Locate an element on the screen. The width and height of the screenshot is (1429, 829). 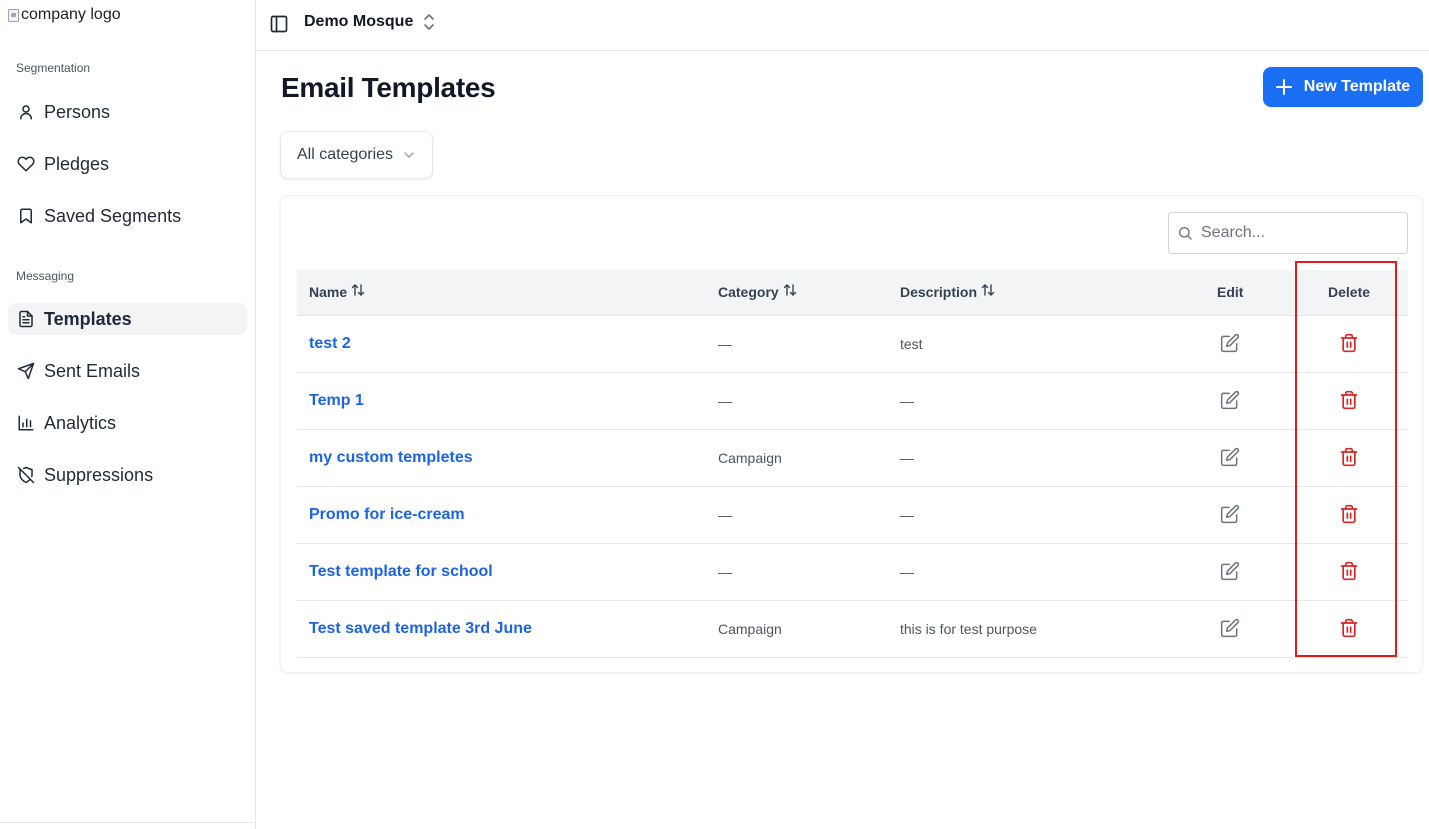
new-template-label: New Template is located at coordinates (1357, 86).